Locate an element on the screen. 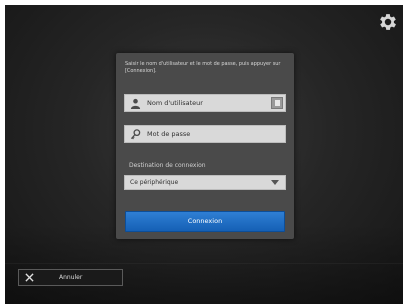 Image resolution: width=403 pixels, height=304 pixels. connect-button: Connexion is located at coordinates (205, 221).